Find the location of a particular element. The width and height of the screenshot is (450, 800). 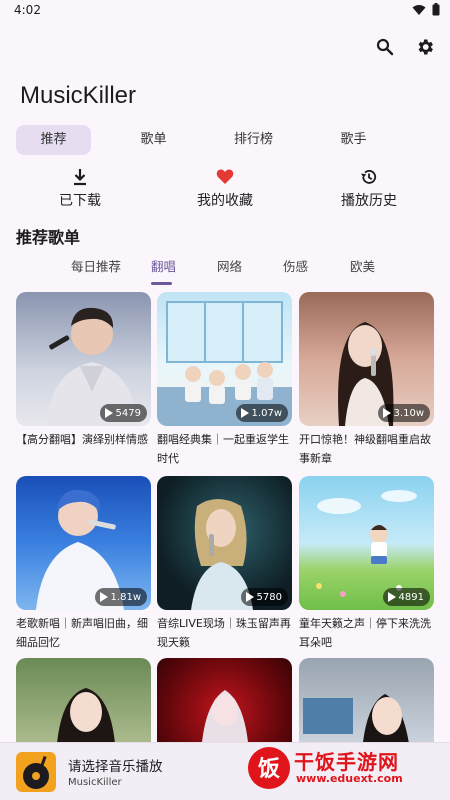

tab-charts: 排行榜 is located at coordinates (253, 140).